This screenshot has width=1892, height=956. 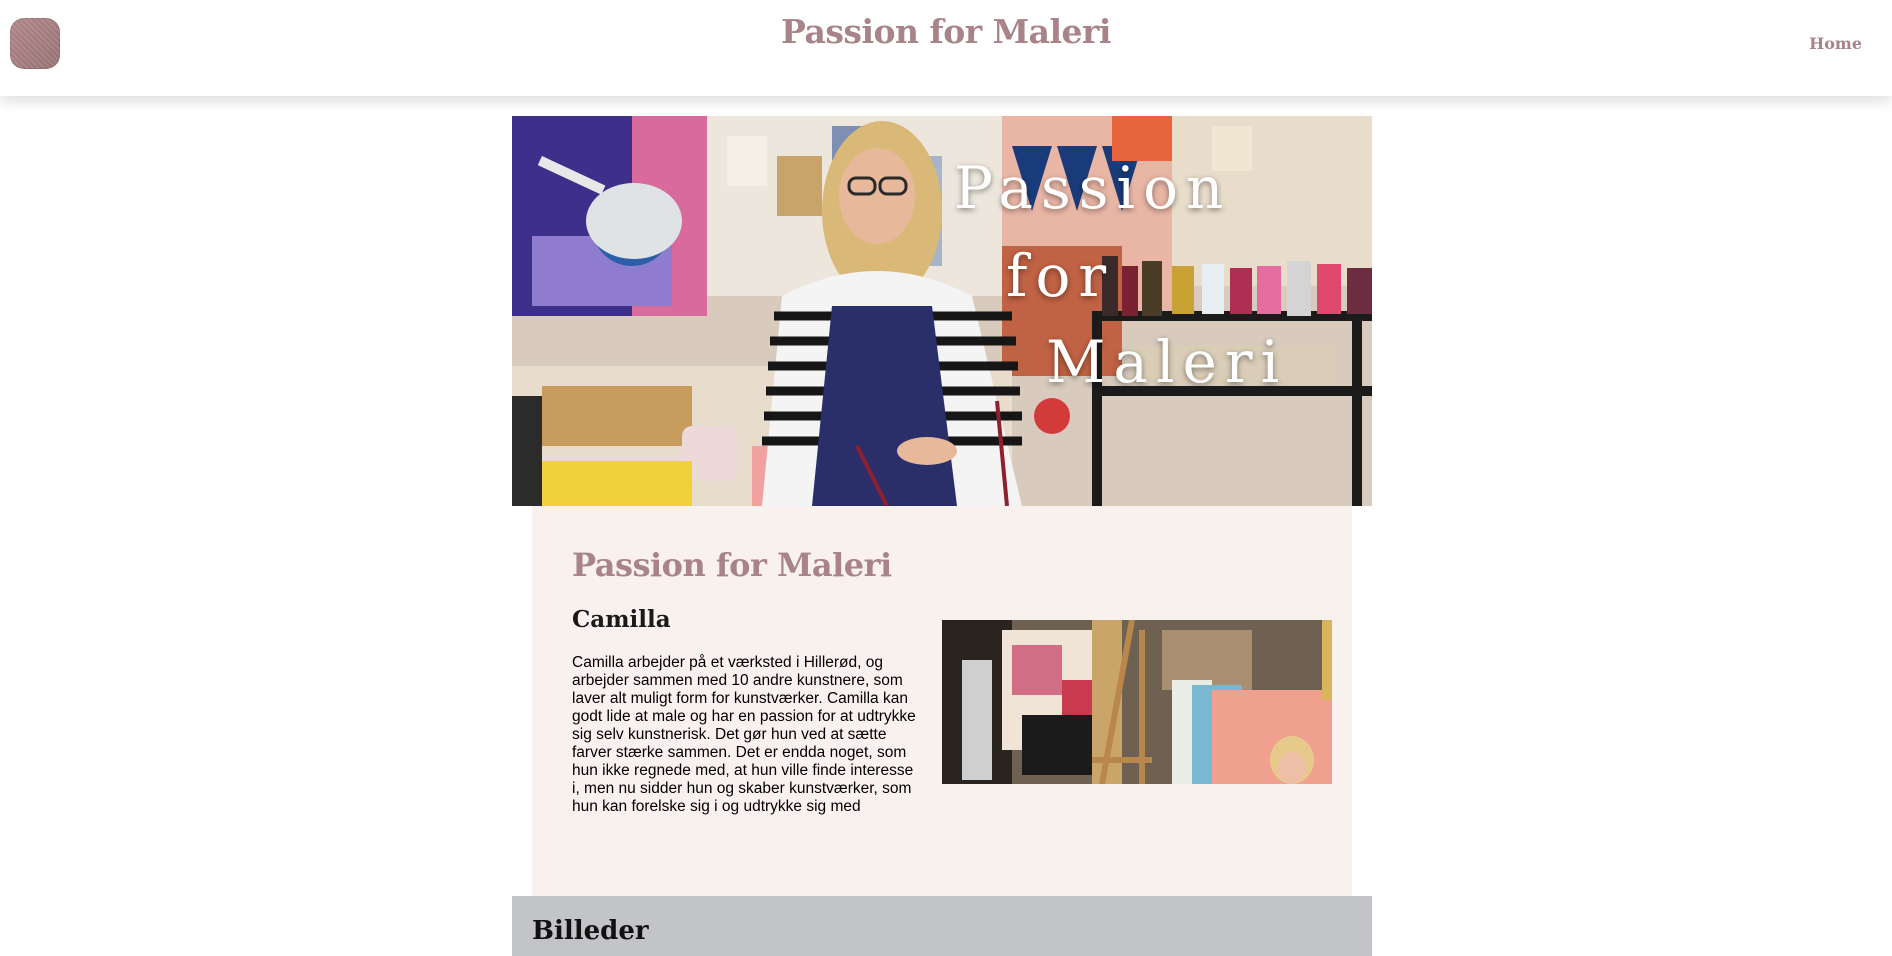 What do you see at coordinates (1093, 188) in the screenshot?
I see `hero-title-line1: Passion` at bounding box center [1093, 188].